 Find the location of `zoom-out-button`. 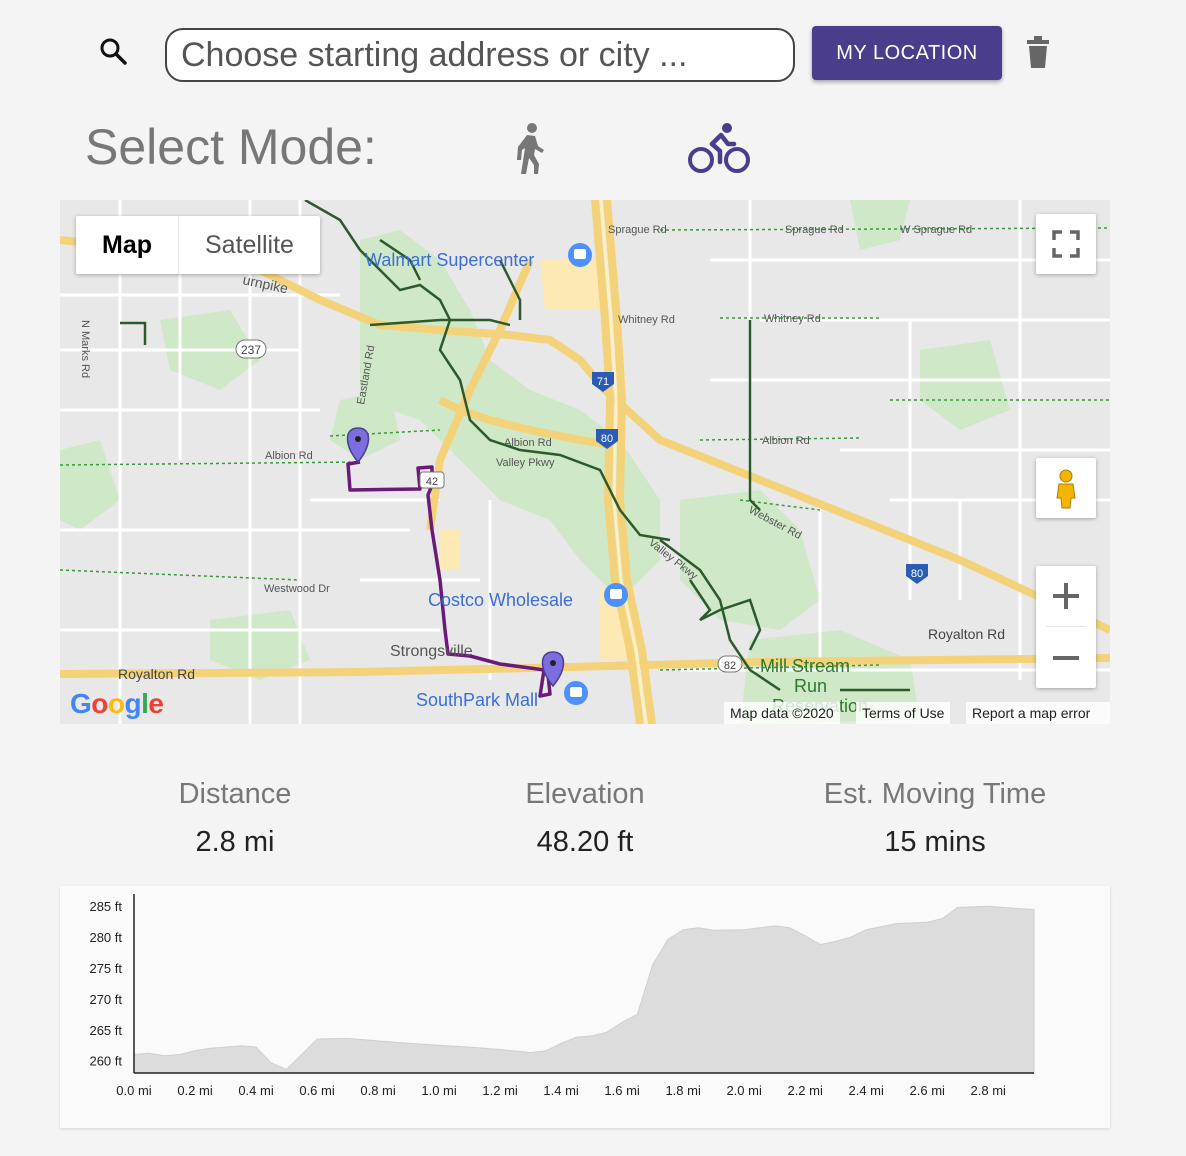

zoom-out-button is located at coordinates (1066, 658).